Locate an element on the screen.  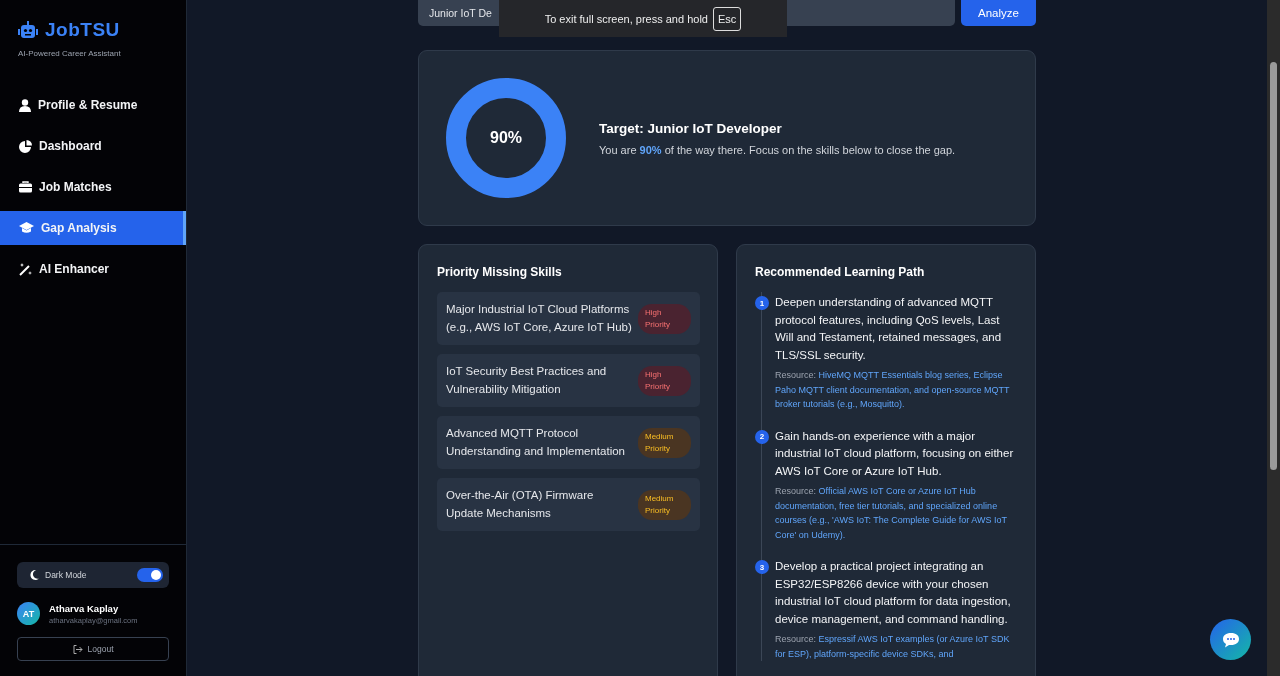
brand-name: JobTSU is located at coordinates (82, 30).